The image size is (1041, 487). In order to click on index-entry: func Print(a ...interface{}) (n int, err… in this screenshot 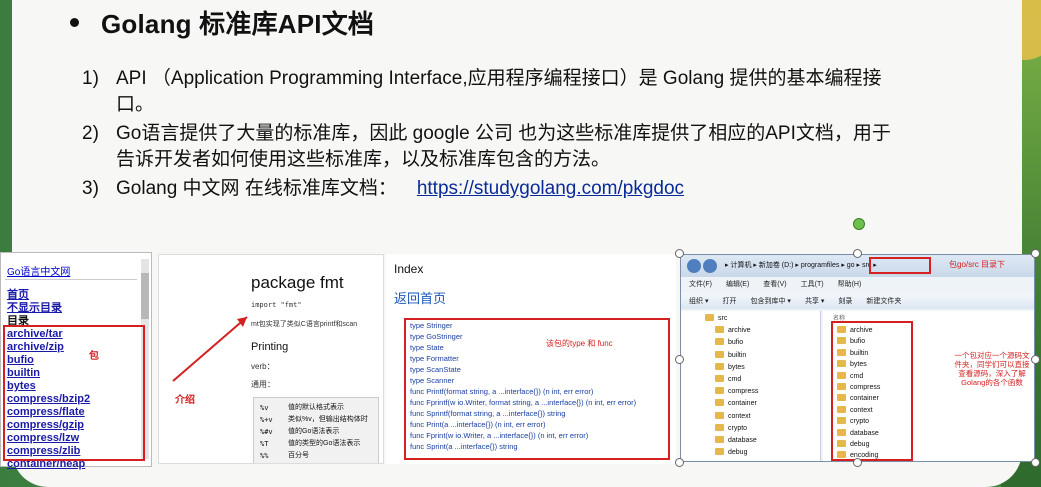, I will do `click(523, 424)`.